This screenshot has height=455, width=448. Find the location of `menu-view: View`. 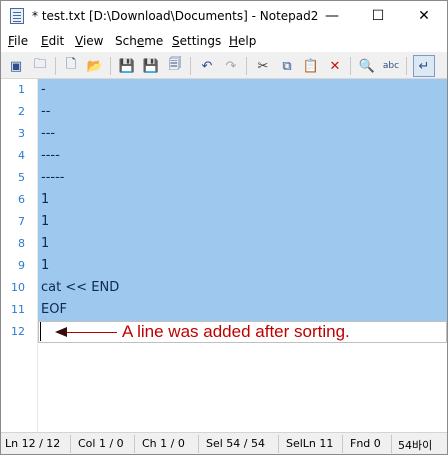

menu-view: View is located at coordinates (89, 41).